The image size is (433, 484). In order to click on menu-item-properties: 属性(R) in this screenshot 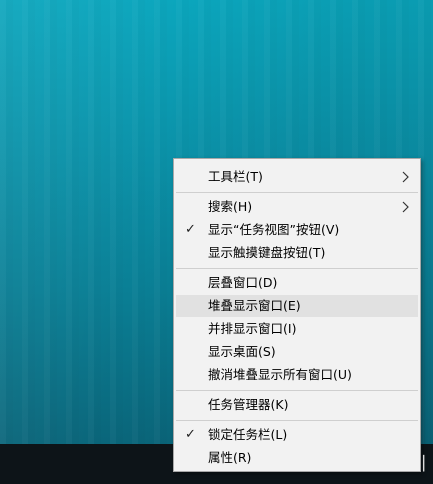, I will do `click(297, 458)`.